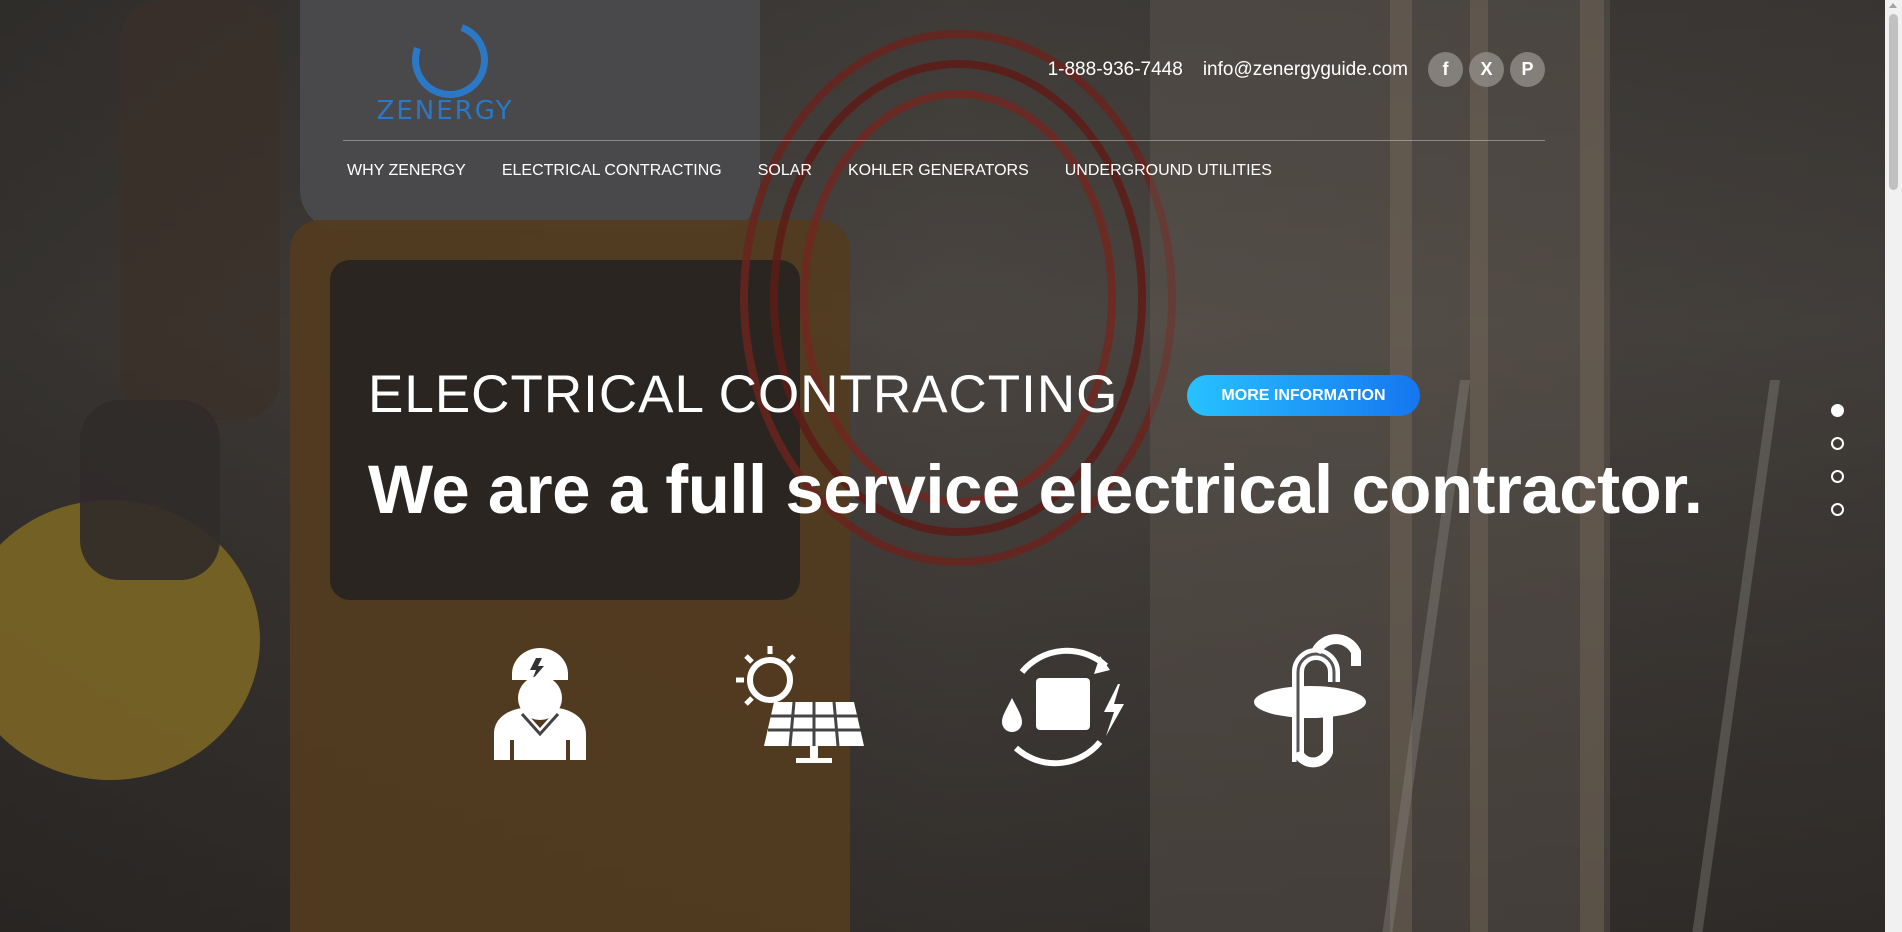  What do you see at coordinates (938, 171) in the screenshot?
I see `nav-item-kohler-generators: KOHLER GENERATORS` at bounding box center [938, 171].